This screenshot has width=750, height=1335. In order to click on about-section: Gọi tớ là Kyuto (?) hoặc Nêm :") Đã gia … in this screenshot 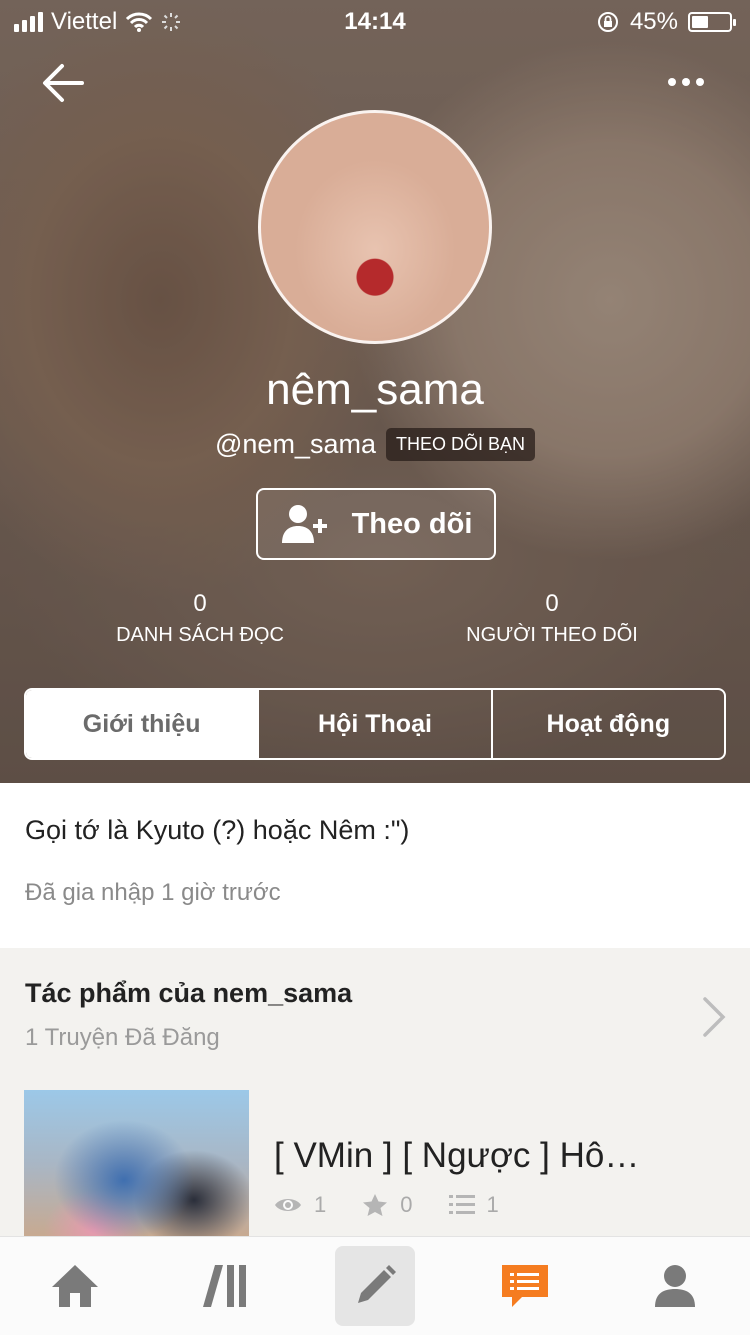, I will do `click(375, 865)`.